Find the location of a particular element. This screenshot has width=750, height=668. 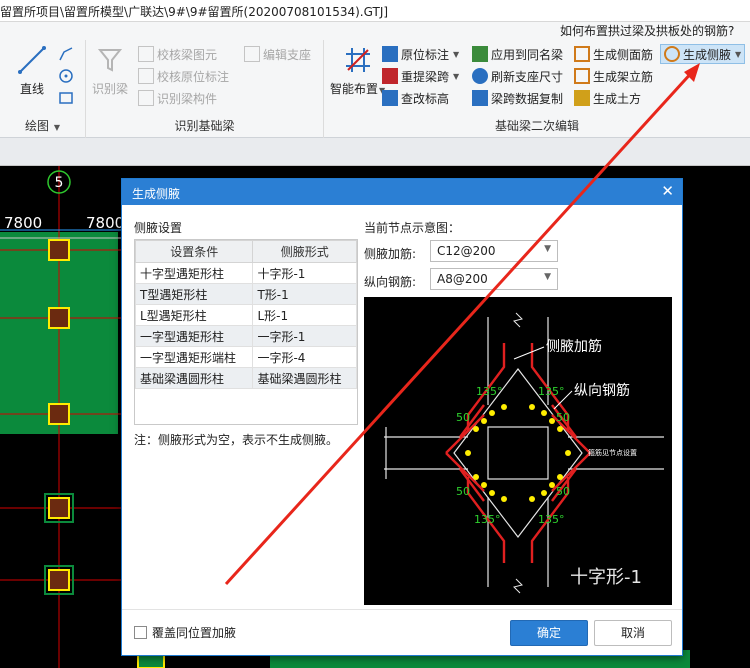

preview-title: 当前节点示意图： is located at coordinates (412, 228).